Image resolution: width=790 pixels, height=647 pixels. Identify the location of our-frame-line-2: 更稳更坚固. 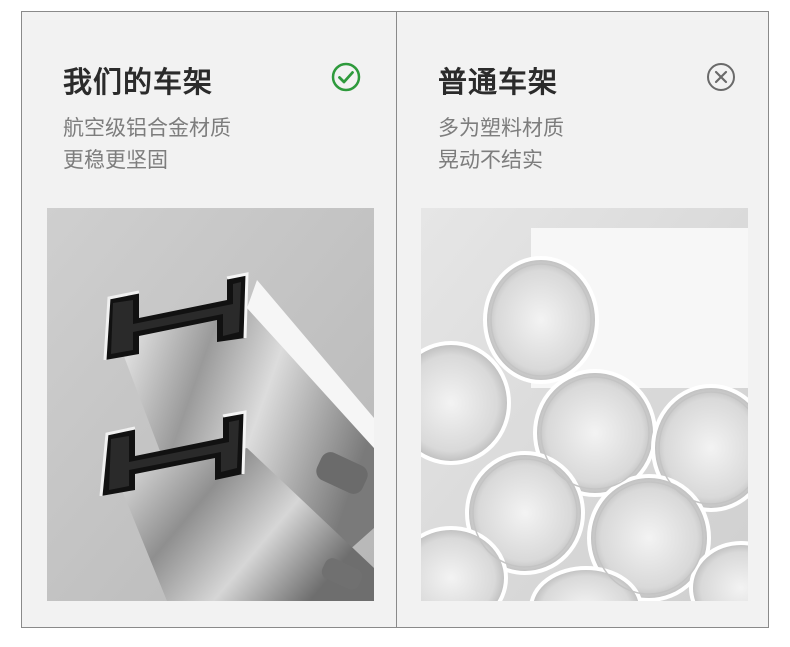
(115, 160).